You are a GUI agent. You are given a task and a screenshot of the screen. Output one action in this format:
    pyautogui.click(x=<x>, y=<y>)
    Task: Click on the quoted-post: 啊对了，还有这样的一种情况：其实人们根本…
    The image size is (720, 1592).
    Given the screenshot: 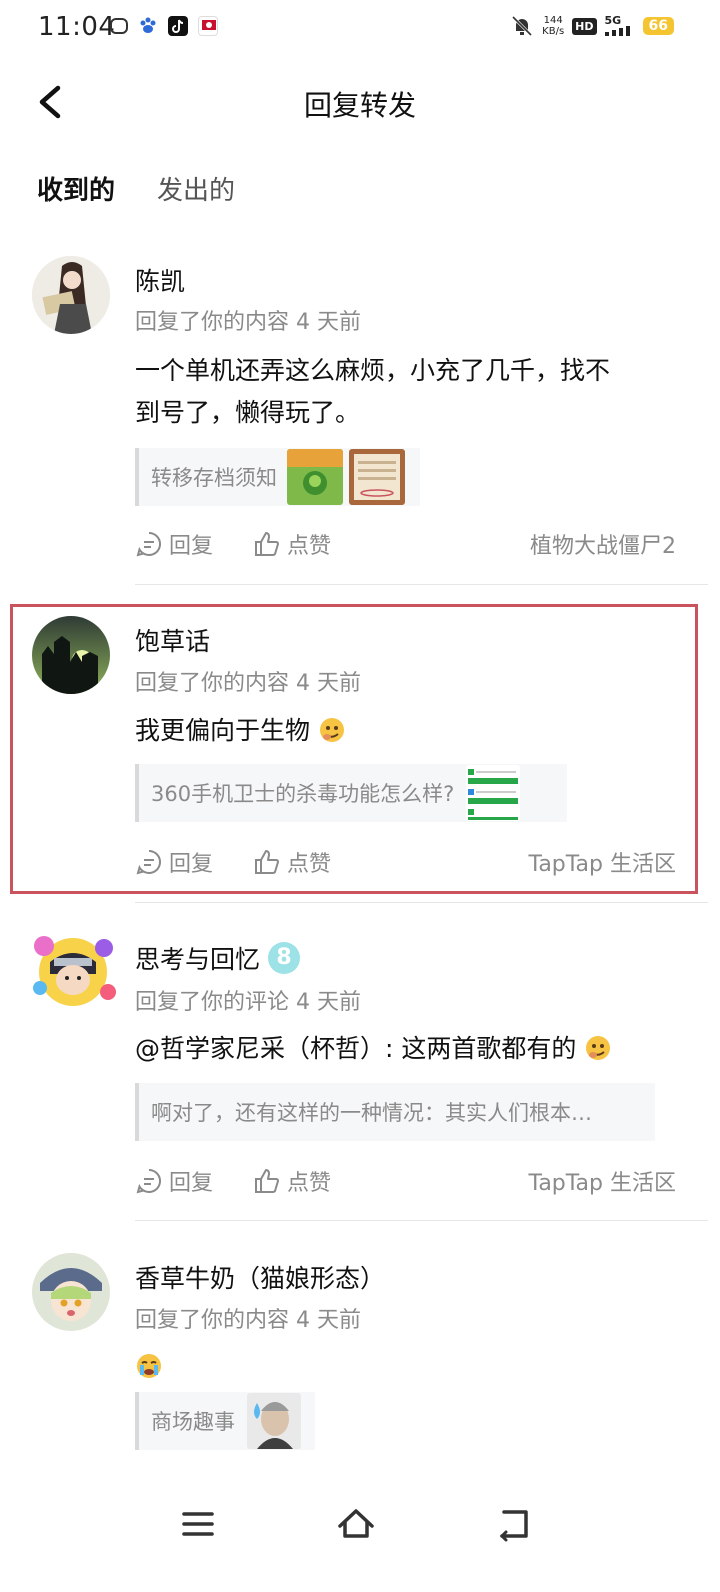 What is the action you would take?
    pyautogui.click(x=395, y=1112)
    